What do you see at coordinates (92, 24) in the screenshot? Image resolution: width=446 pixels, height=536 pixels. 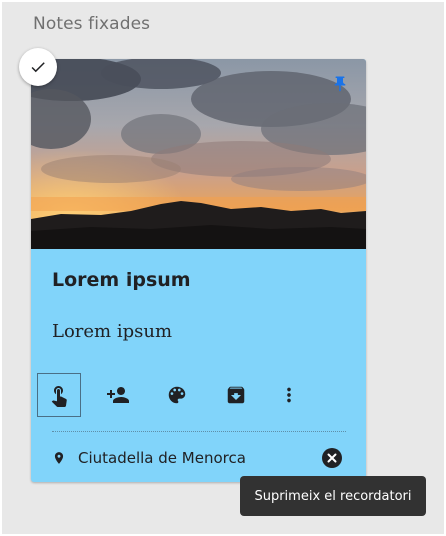 I see `section-title: Notes fixades` at bounding box center [92, 24].